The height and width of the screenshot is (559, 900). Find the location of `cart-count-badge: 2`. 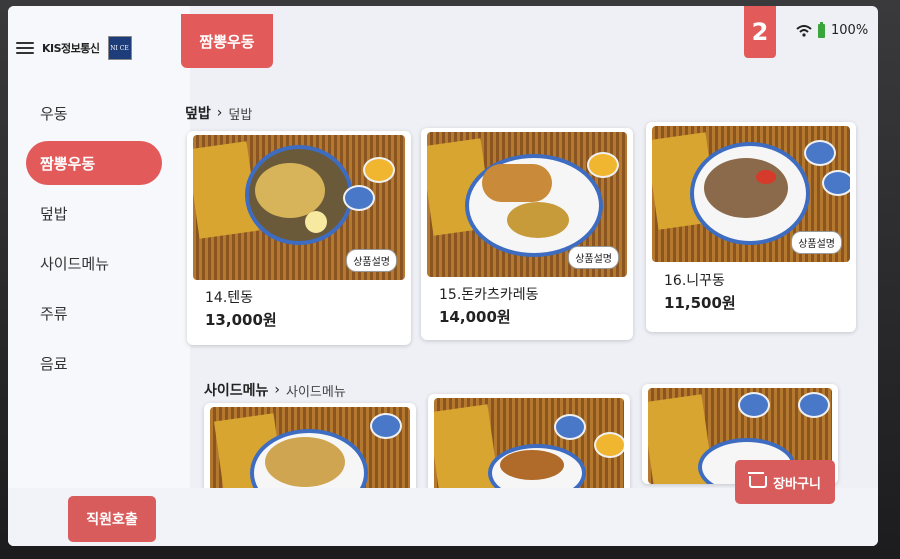

cart-count-badge: 2 is located at coordinates (760, 32).